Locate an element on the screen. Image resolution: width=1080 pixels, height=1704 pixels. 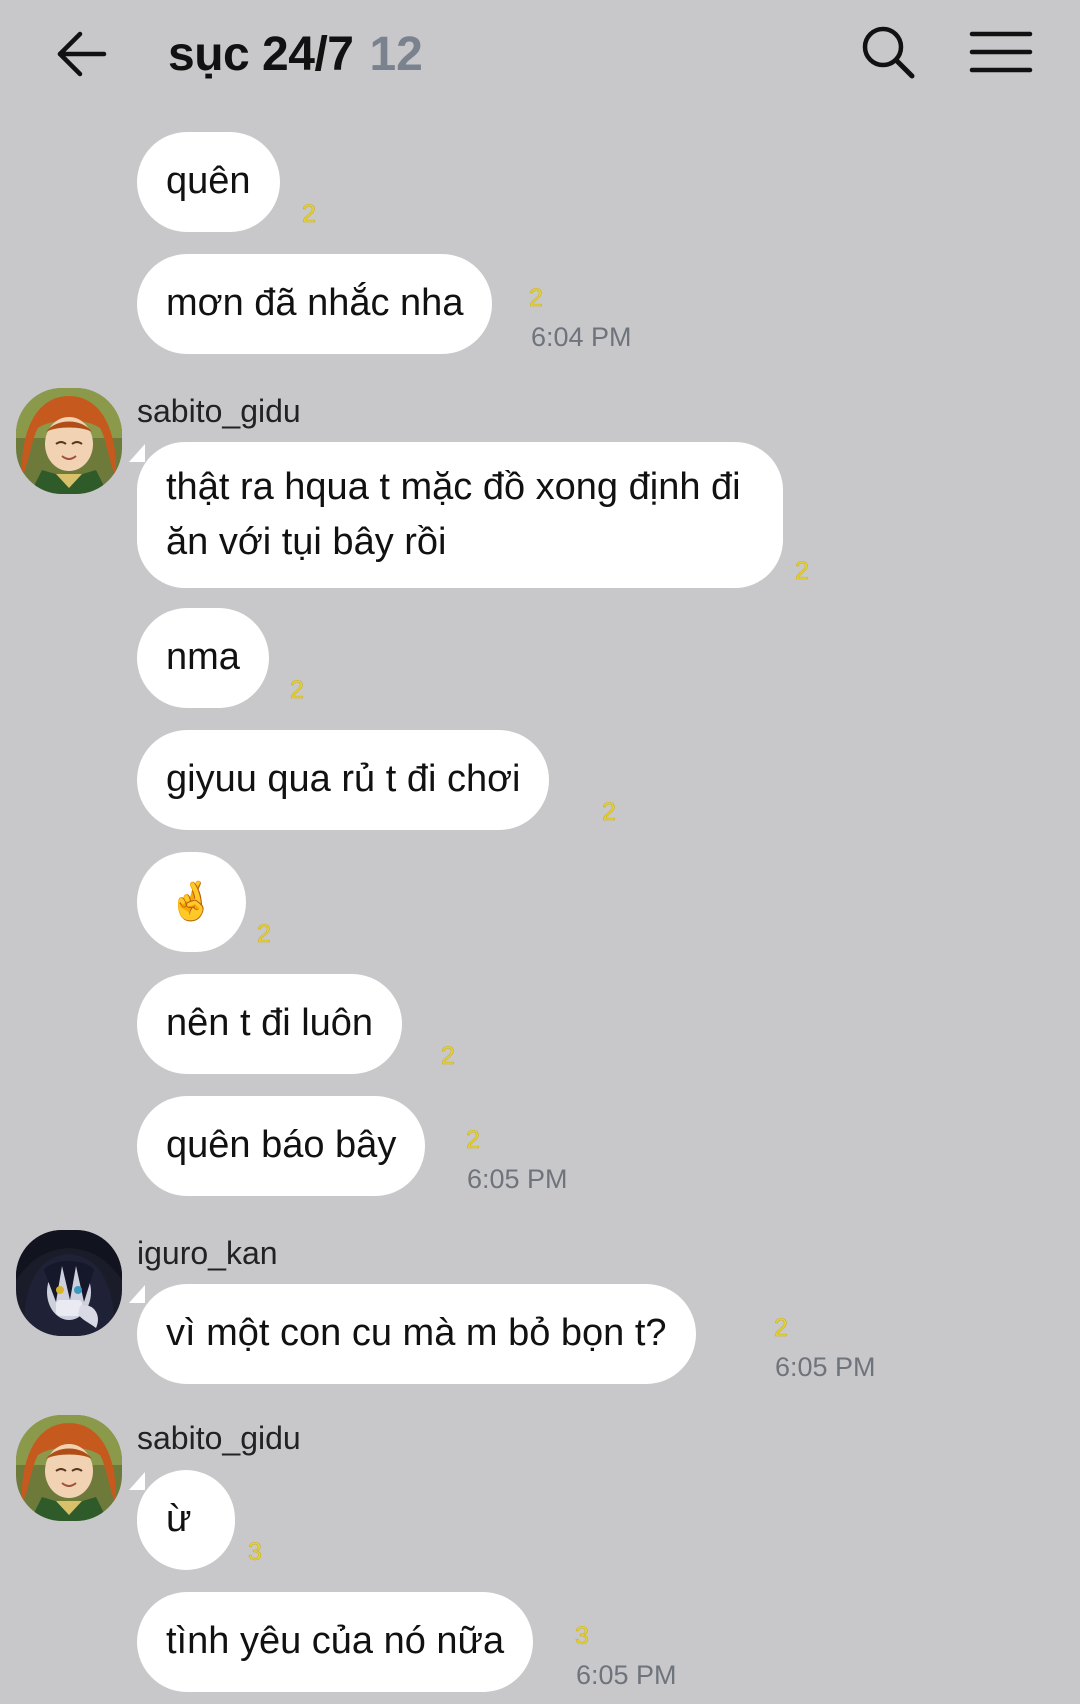
message-text: nma is located at coordinates (203, 657).